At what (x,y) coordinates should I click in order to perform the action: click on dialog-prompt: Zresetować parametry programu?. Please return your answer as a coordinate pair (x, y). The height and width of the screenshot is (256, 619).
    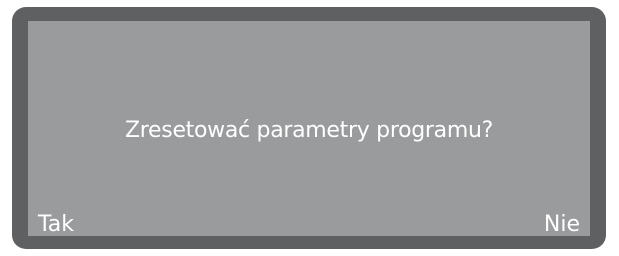
    Looking at the image, I should click on (309, 130).